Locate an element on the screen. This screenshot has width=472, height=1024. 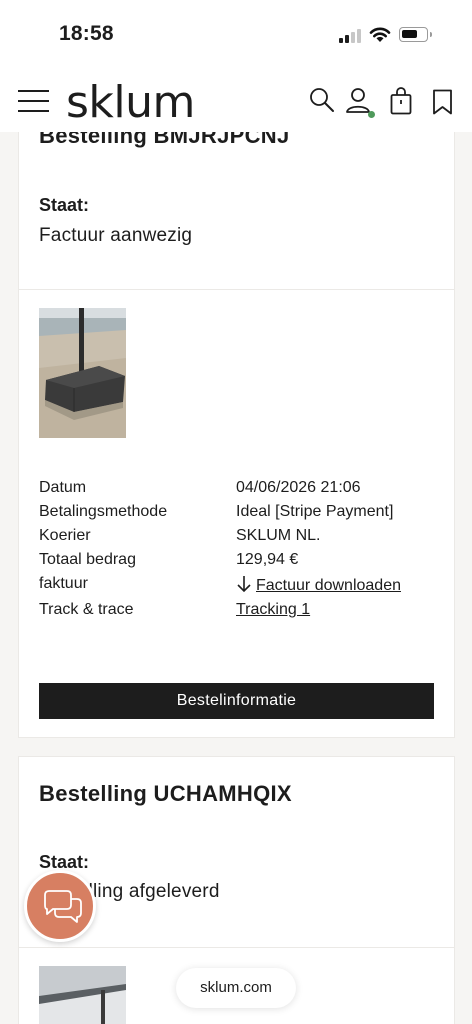
detail-value: 04/06/2026 21:06 is located at coordinates (298, 487).